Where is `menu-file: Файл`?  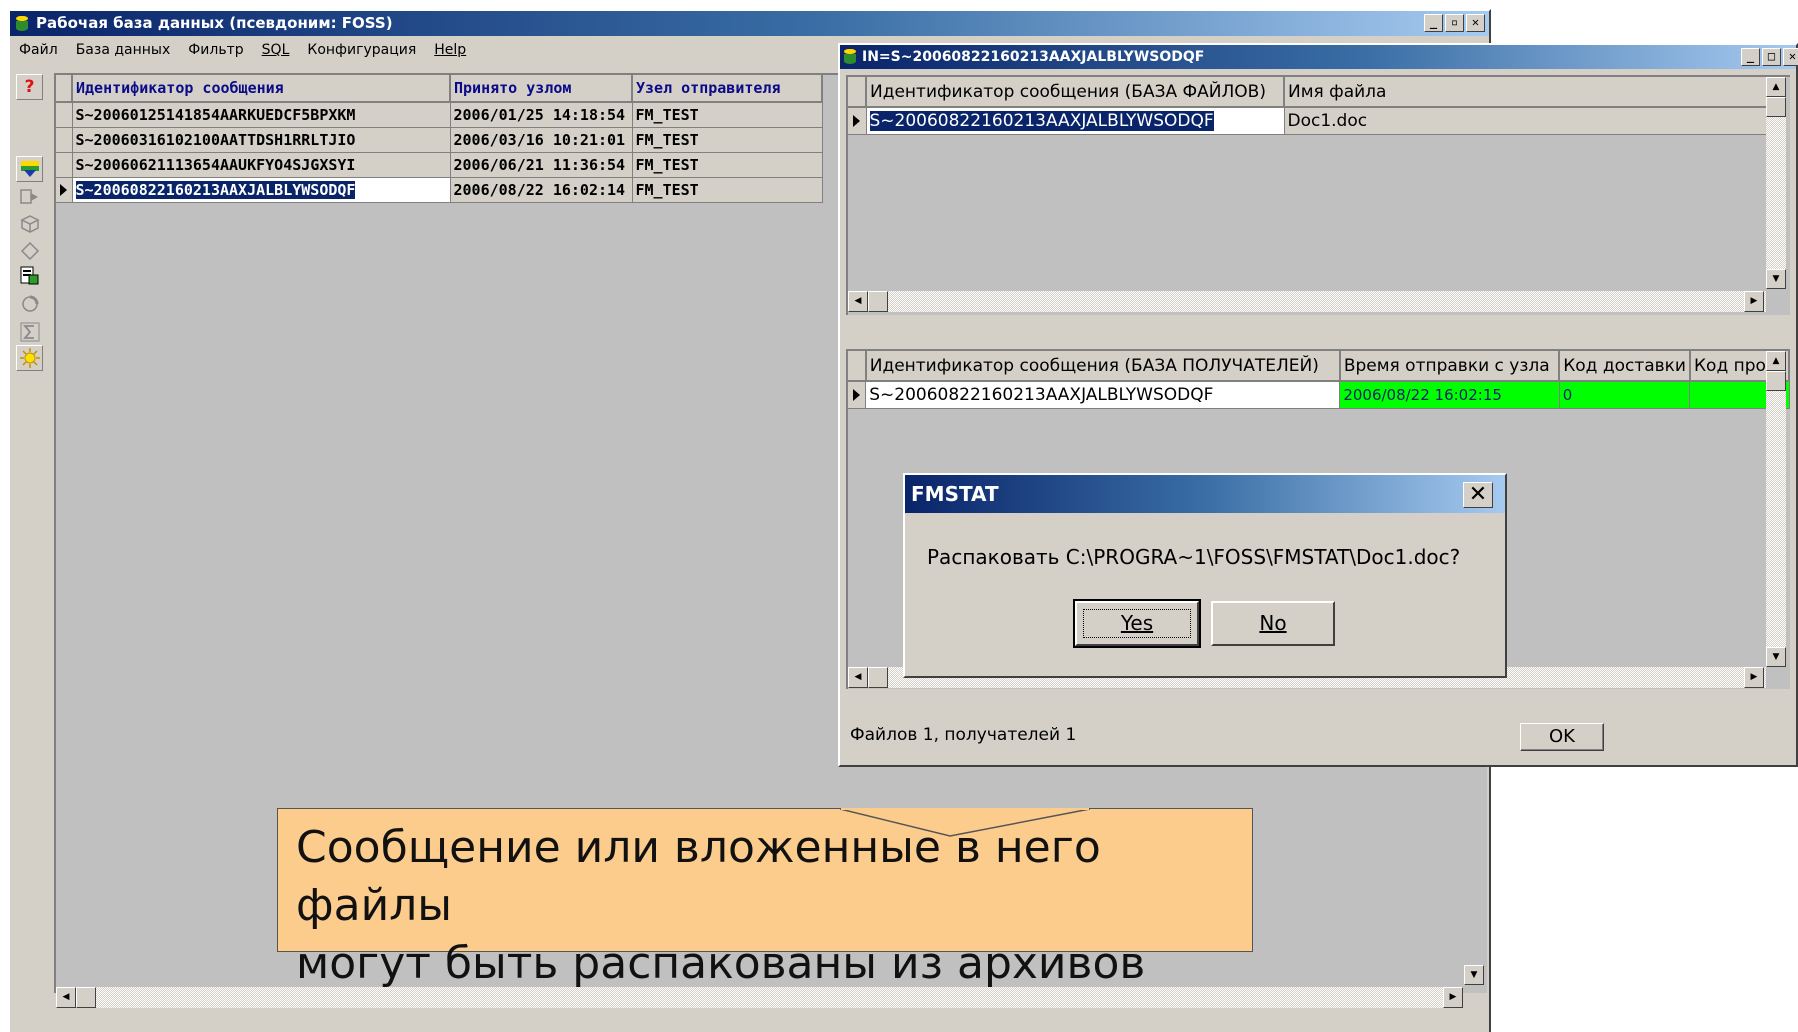
menu-file: Файл is located at coordinates (38, 50).